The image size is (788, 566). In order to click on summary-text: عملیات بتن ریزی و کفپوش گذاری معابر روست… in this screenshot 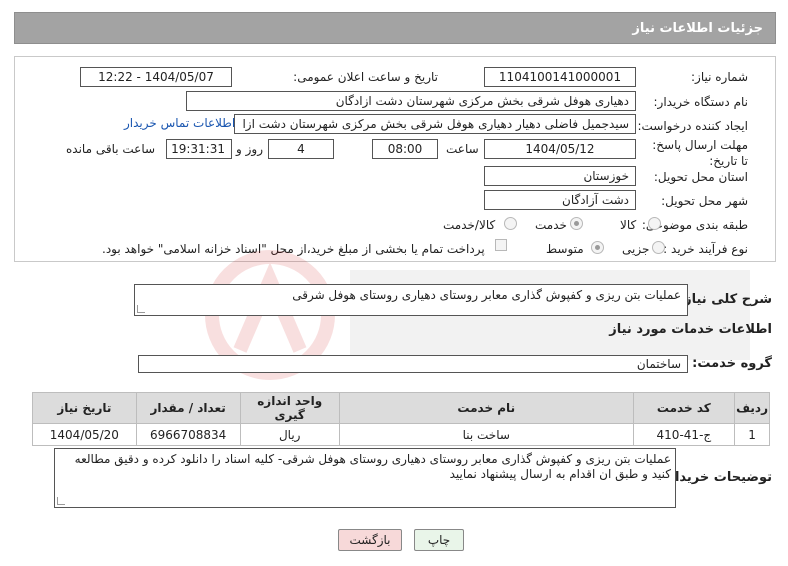, I will do `click(486, 295)`.